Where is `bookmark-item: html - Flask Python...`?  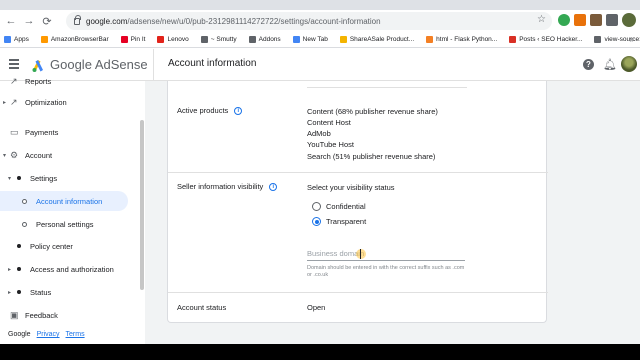 bookmark-item: html - Flask Python... is located at coordinates (461, 39).